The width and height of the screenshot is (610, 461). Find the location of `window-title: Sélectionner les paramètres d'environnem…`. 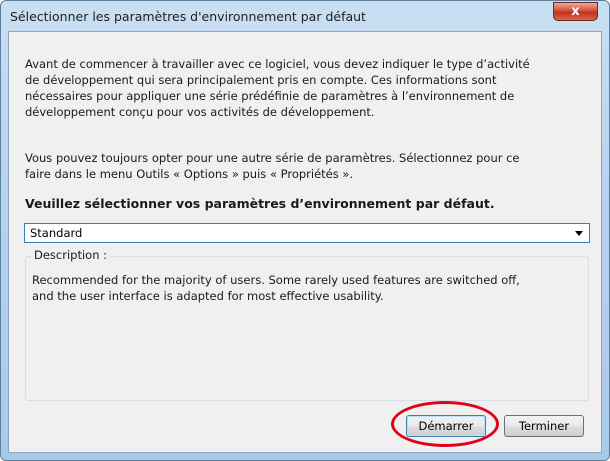

window-title: Sélectionner les paramètres d'environnem… is located at coordinates (188, 16).